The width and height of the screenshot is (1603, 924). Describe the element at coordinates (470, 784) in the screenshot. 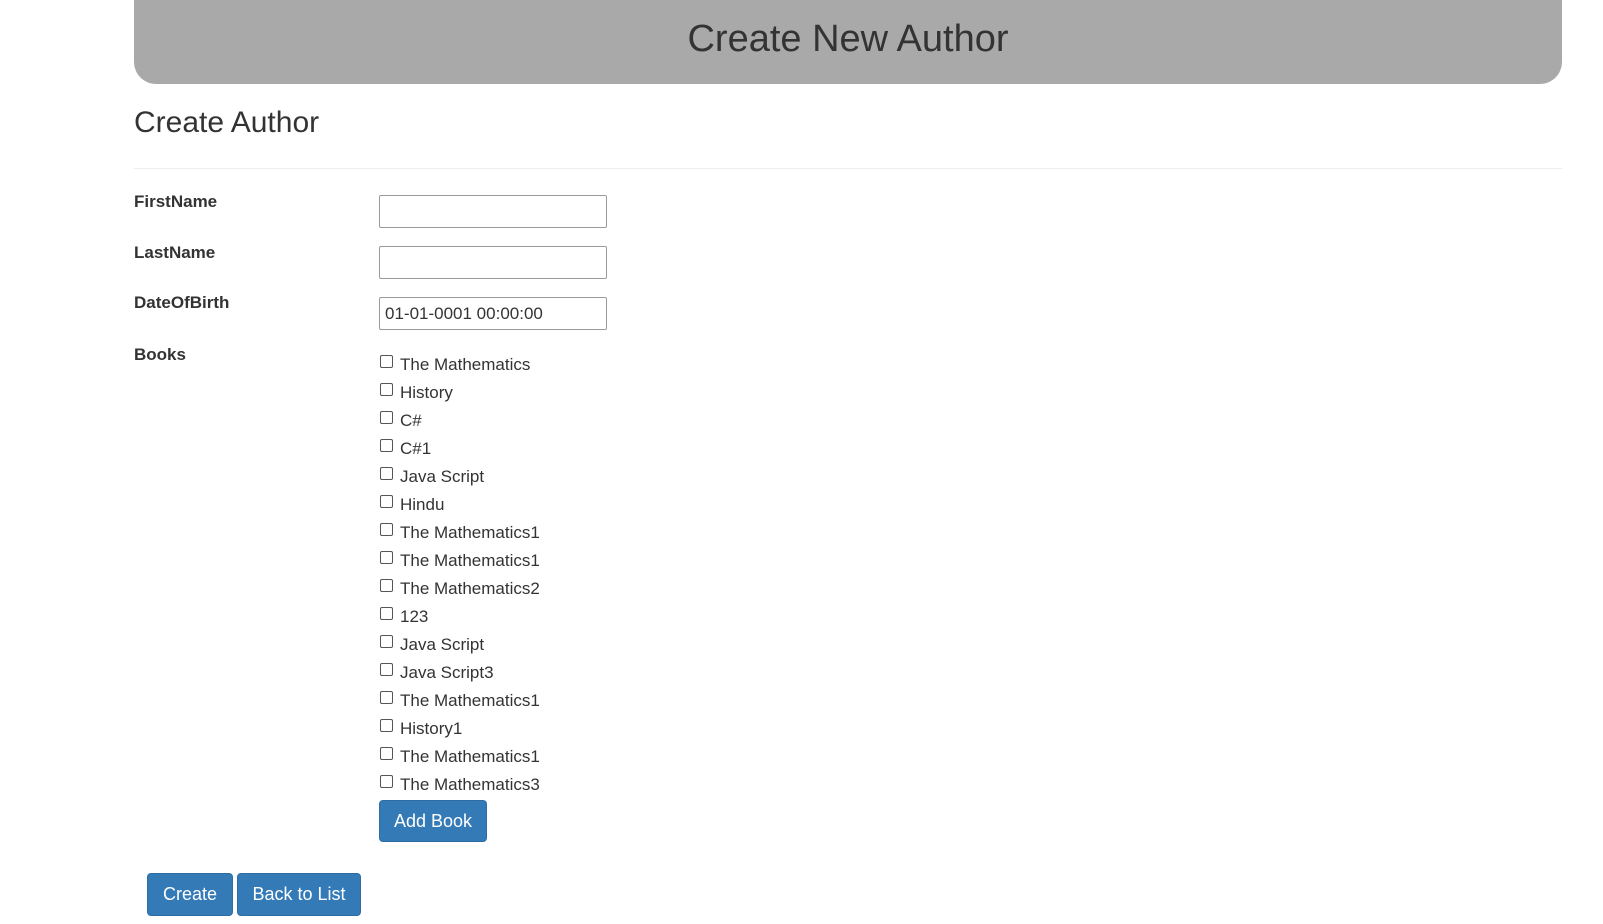

I see `book-checkbox-label: The Mathematics3` at that location.